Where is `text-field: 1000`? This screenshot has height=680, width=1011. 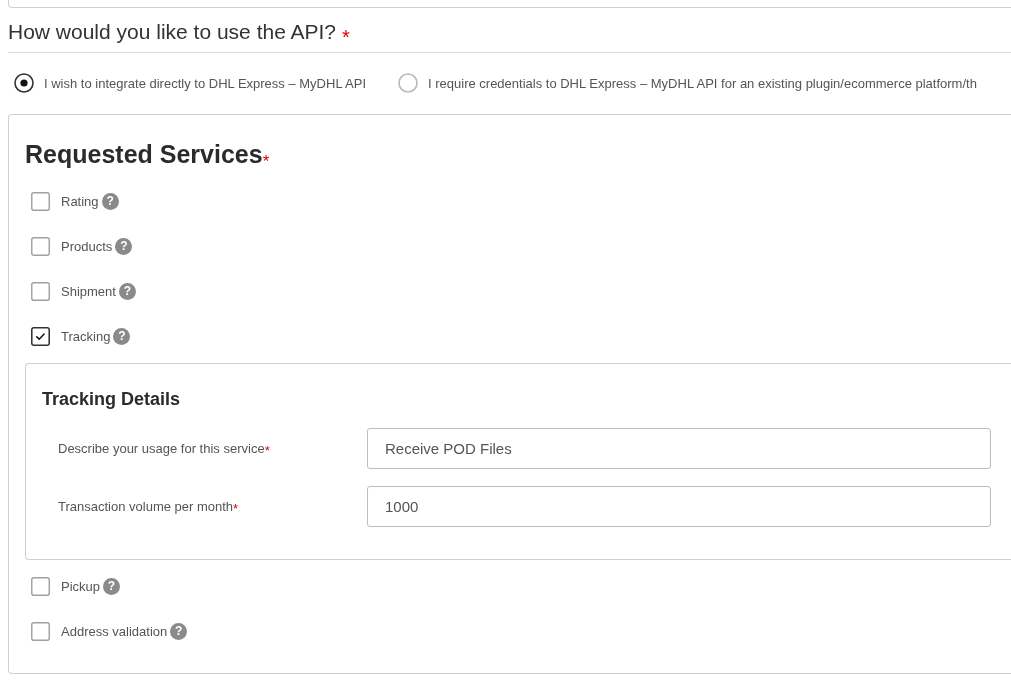 text-field: 1000 is located at coordinates (679, 506).